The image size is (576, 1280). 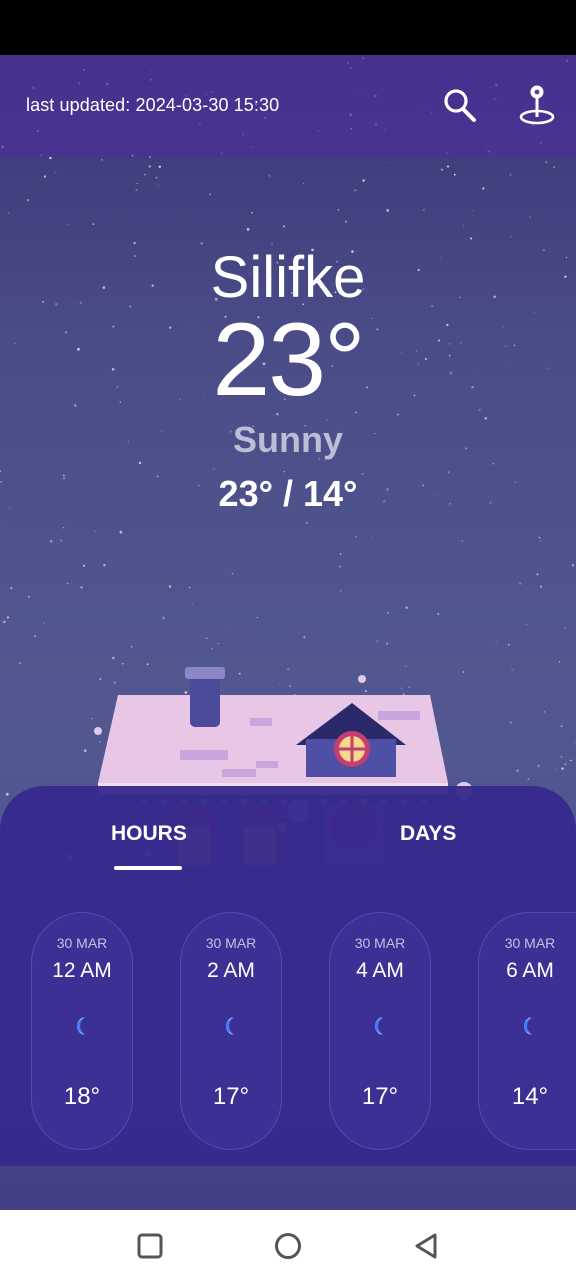 What do you see at coordinates (288, 493) in the screenshot?
I see `high-low-temperature: 23° / 14°` at bounding box center [288, 493].